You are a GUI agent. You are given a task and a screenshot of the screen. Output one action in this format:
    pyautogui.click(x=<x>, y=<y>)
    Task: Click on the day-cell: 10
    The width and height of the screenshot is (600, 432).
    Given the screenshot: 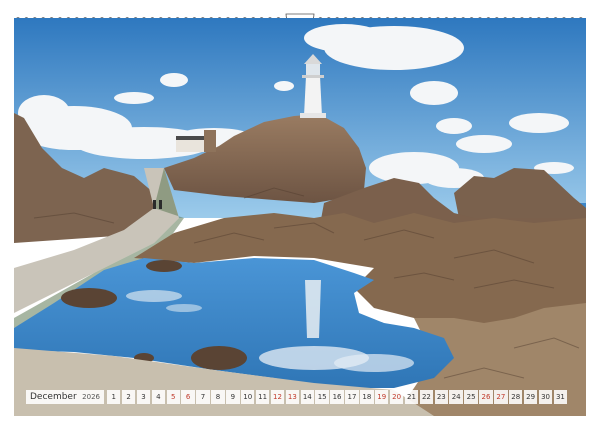 What is the action you would take?
    pyautogui.click(x=248, y=397)
    